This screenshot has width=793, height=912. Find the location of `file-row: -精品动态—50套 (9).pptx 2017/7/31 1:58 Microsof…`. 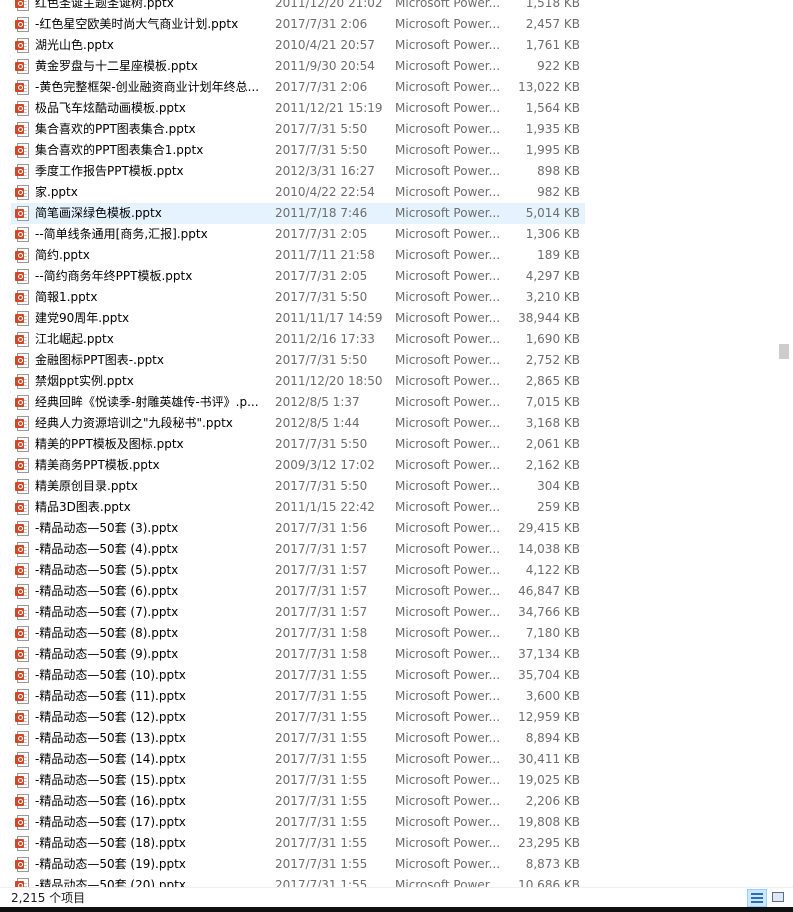

file-row: -精品动态—50套 (9).pptx 2017/7/31 1:58 Microsof… is located at coordinates (298, 654).